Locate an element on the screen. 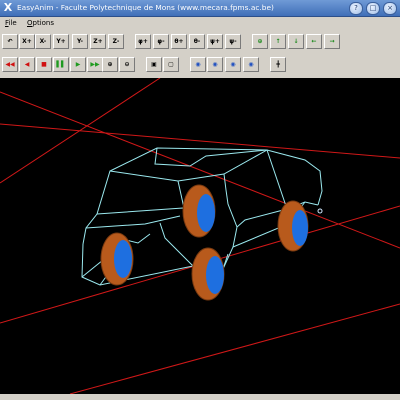 The image size is (400, 400). rotate-y-plus-button: Y+ is located at coordinates (61, 41).